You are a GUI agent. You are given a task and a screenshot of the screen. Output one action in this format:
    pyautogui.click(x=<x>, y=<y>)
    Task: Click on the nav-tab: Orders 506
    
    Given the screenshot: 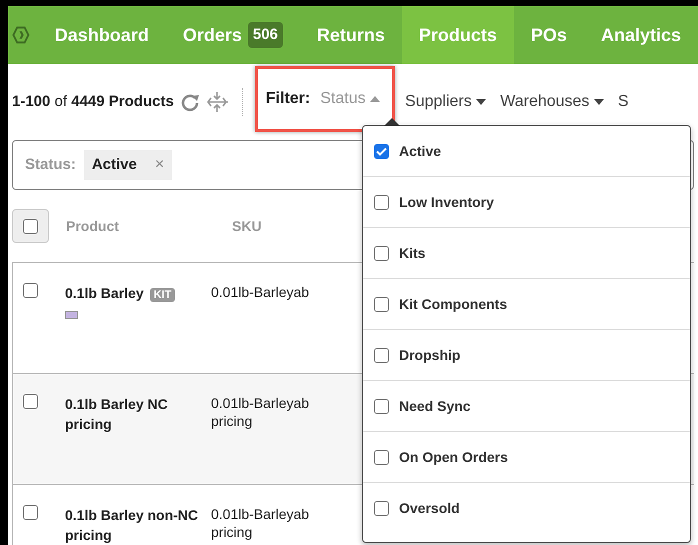 What is the action you would take?
    pyautogui.click(x=233, y=35)
    